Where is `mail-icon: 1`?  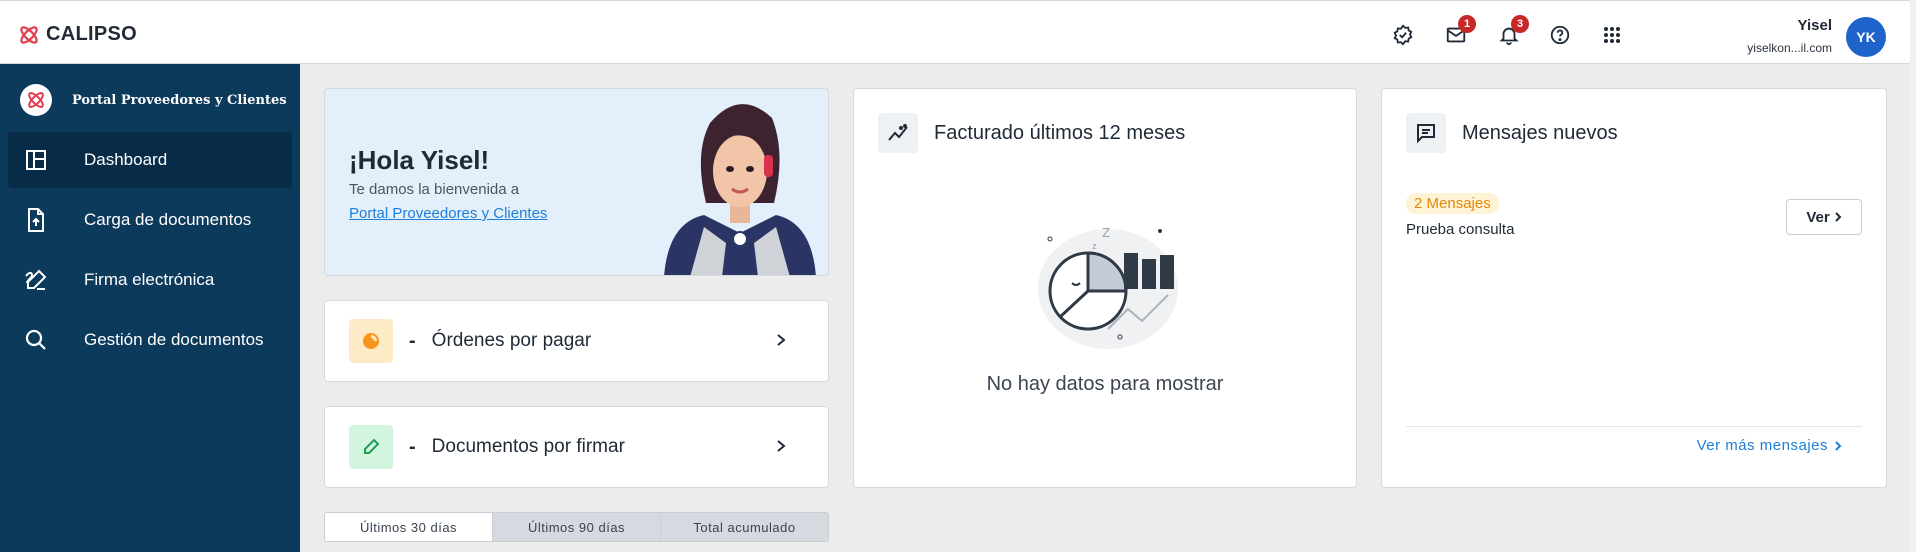 mail-icon: 1 is located at coordinates (1459, 32).